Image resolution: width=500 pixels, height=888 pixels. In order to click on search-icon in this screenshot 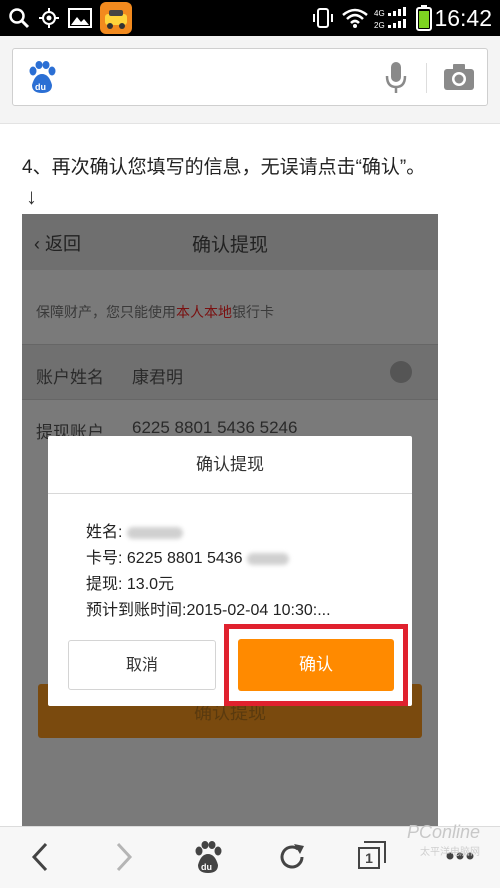, I will do `click(19, 18)`.